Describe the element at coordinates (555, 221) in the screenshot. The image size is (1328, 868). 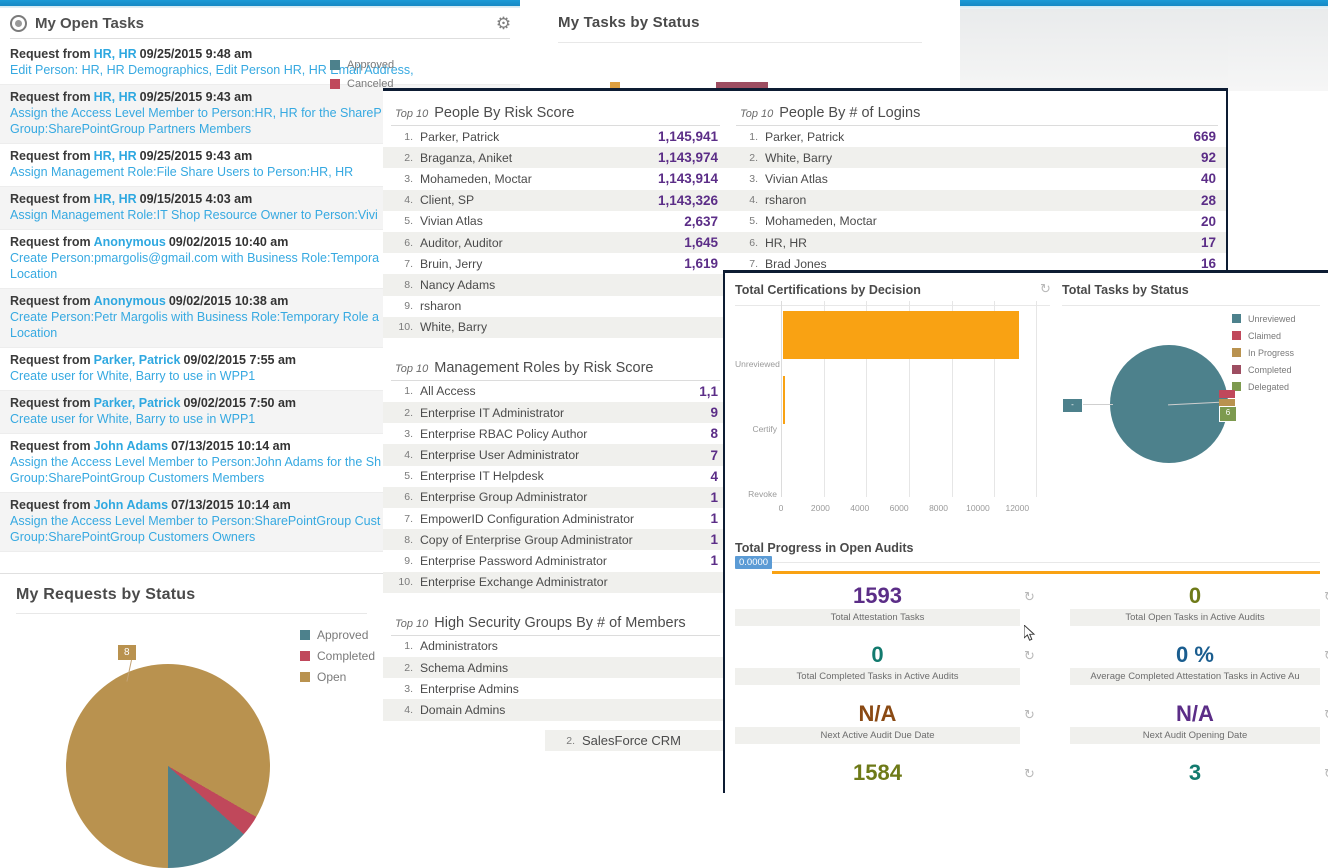
I see `list-item: 5. Vivian Atlas 2,637` at that location.